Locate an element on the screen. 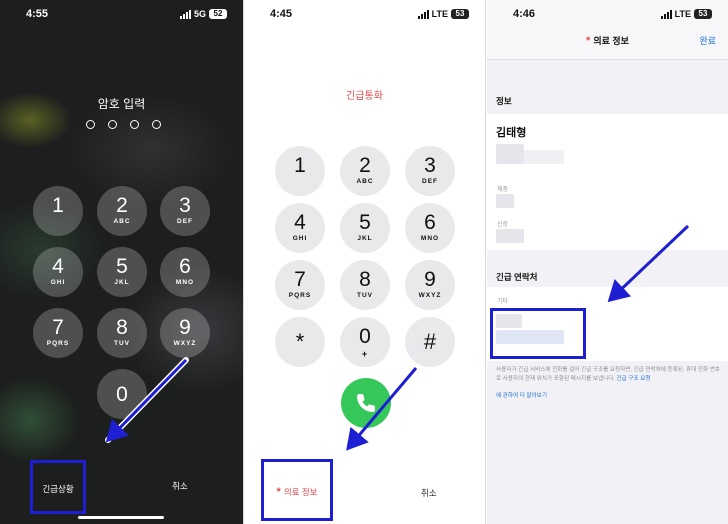 The image size is (728, 524). keypad-key-3: 3 DEF is located at coordinates (185, 211).